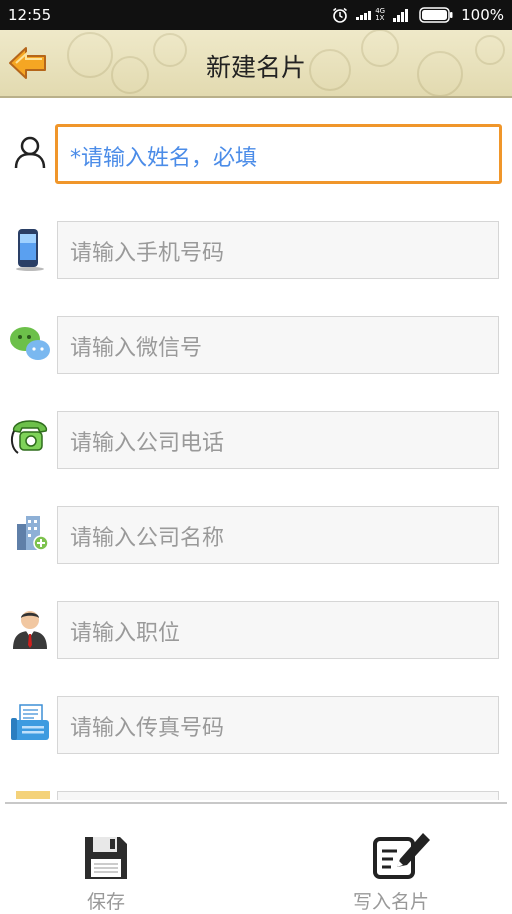  Describe the element at coordinates (106, 858) in the screenshot. I see `floppy-disk-icon` at that location.